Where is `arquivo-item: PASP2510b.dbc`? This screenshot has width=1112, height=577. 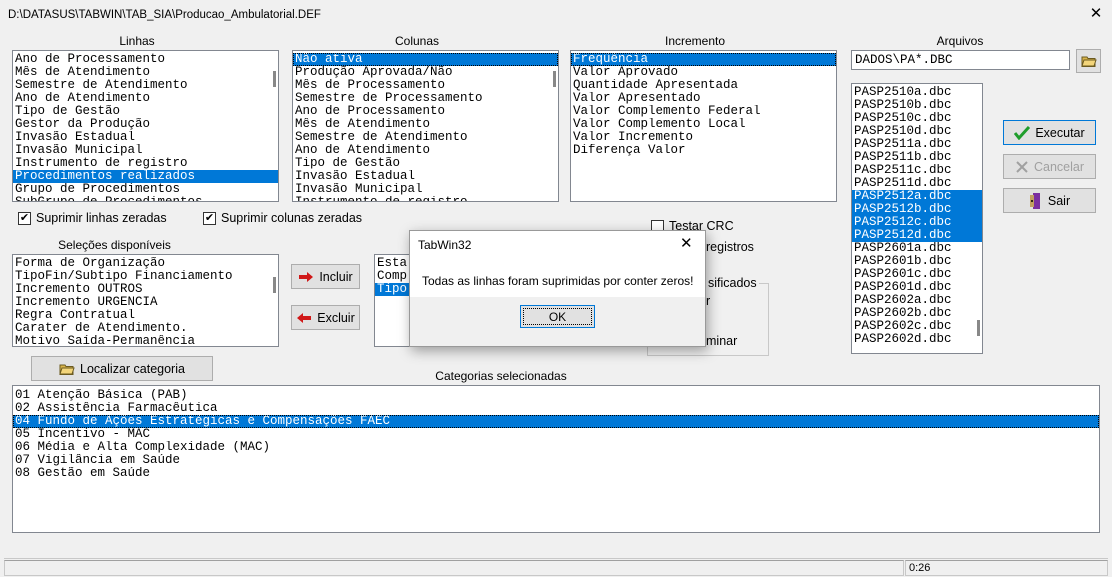 arquivo-item: PASP2510b.dbc is located at coordinates (917, 105).